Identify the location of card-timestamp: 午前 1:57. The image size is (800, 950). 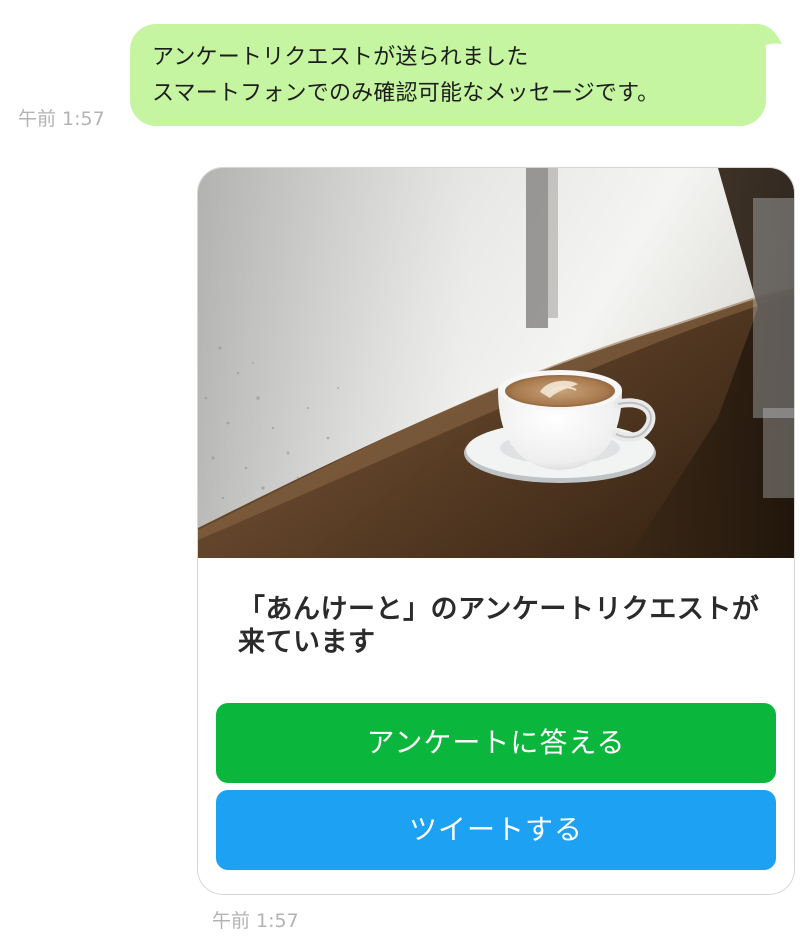
(255, 921).